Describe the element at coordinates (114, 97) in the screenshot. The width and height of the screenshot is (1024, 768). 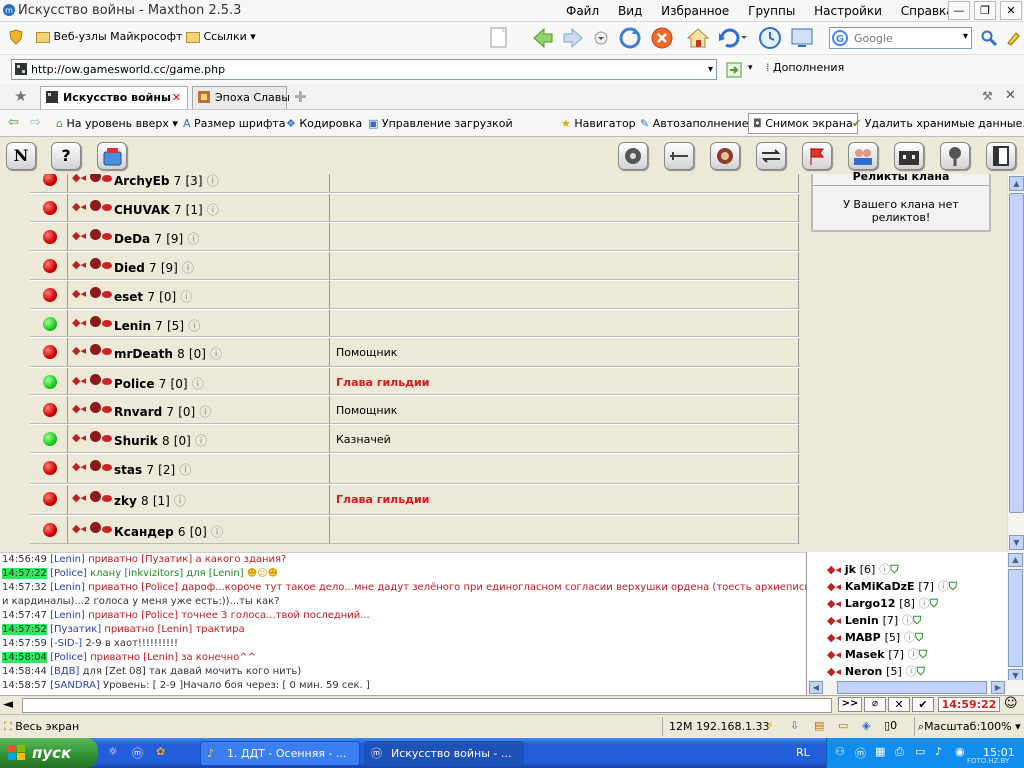
I see `tab-art-of-war: Искусство войны ✕` at that location.